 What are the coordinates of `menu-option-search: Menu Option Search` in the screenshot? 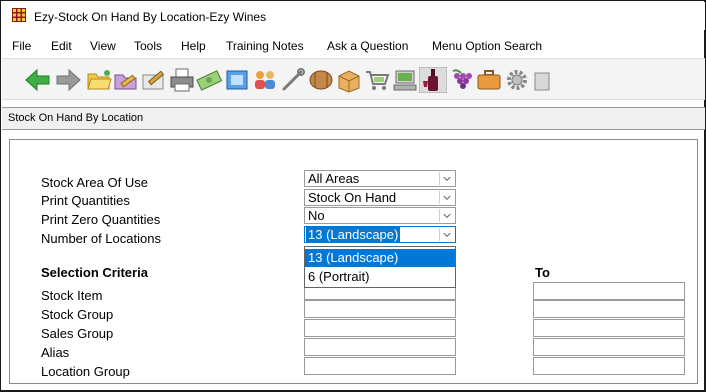 It's located at (487, 46).